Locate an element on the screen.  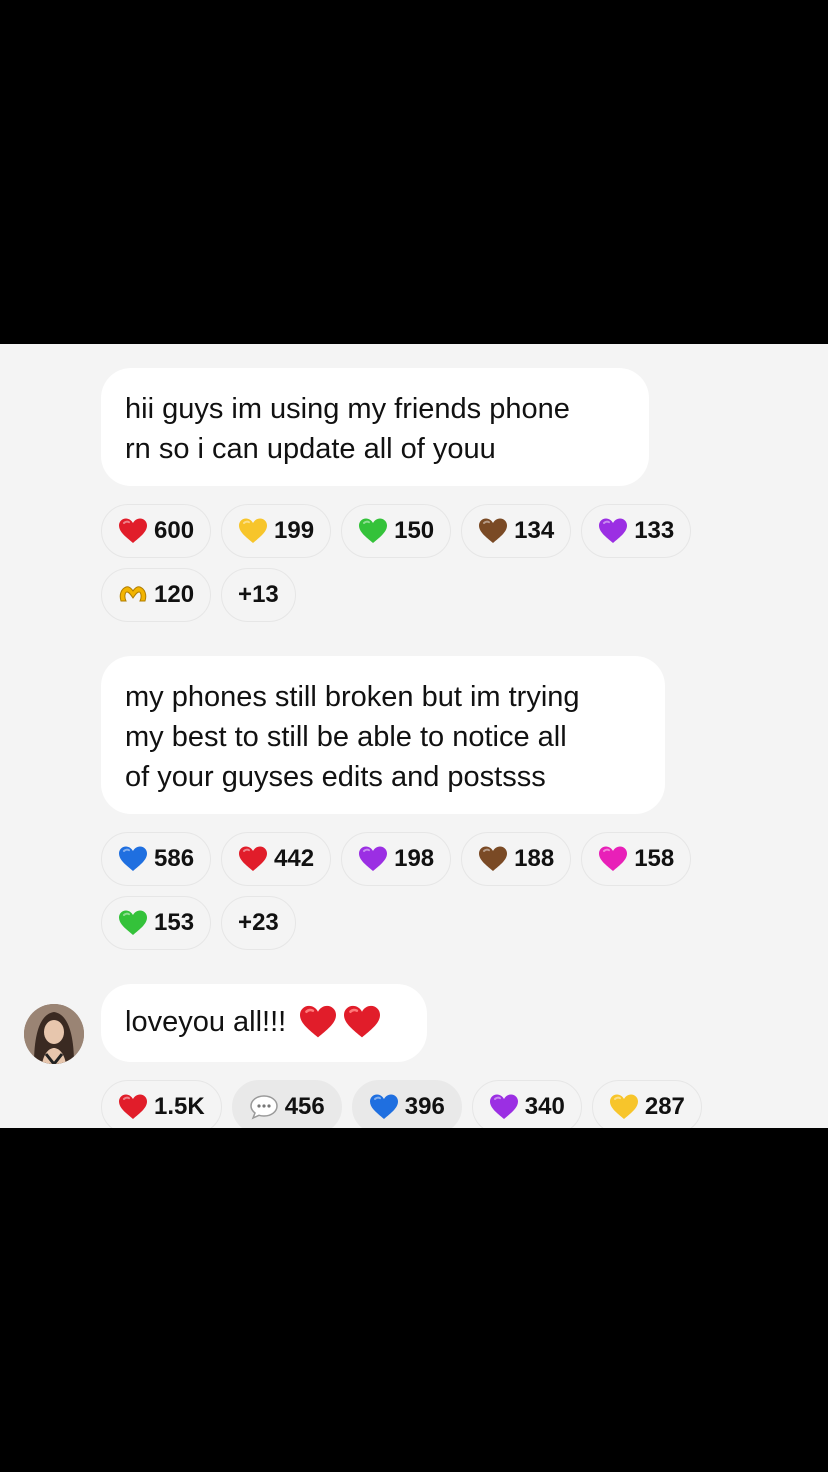
reaction-count: 442 is located at coordinates (294, 858).